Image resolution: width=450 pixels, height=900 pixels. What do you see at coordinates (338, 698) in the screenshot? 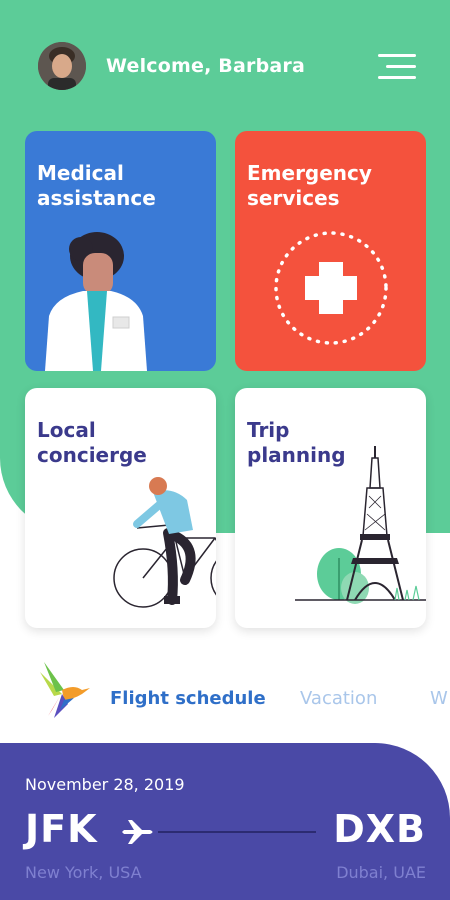
I see `tab-vacation: Vacation` at bounding box center [338, 698].